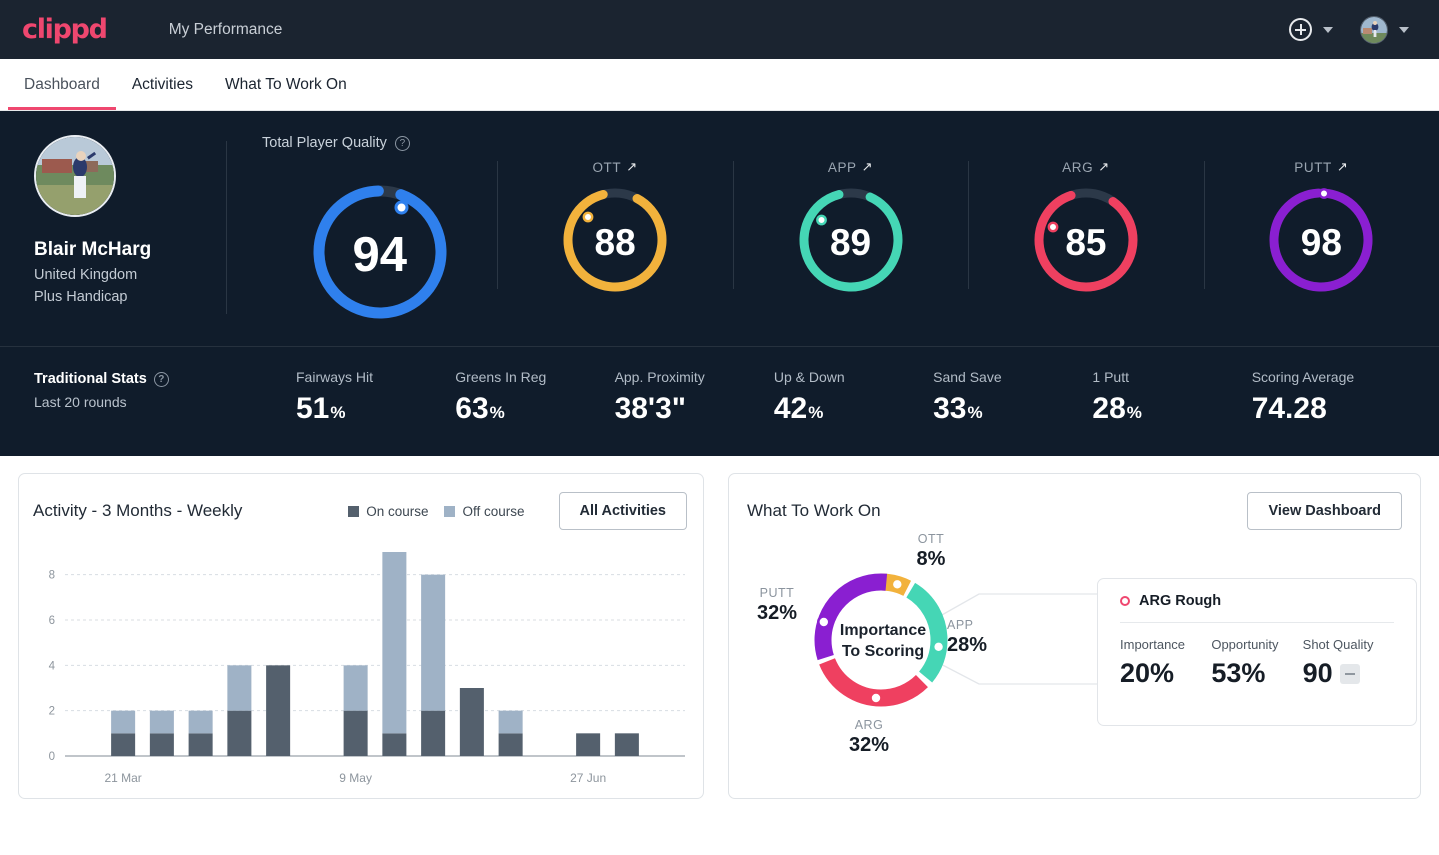 This screenshot has height=855, width=1439. I want to click on stat-up-and-down: Up & Down 42 %, so click(853, 397).